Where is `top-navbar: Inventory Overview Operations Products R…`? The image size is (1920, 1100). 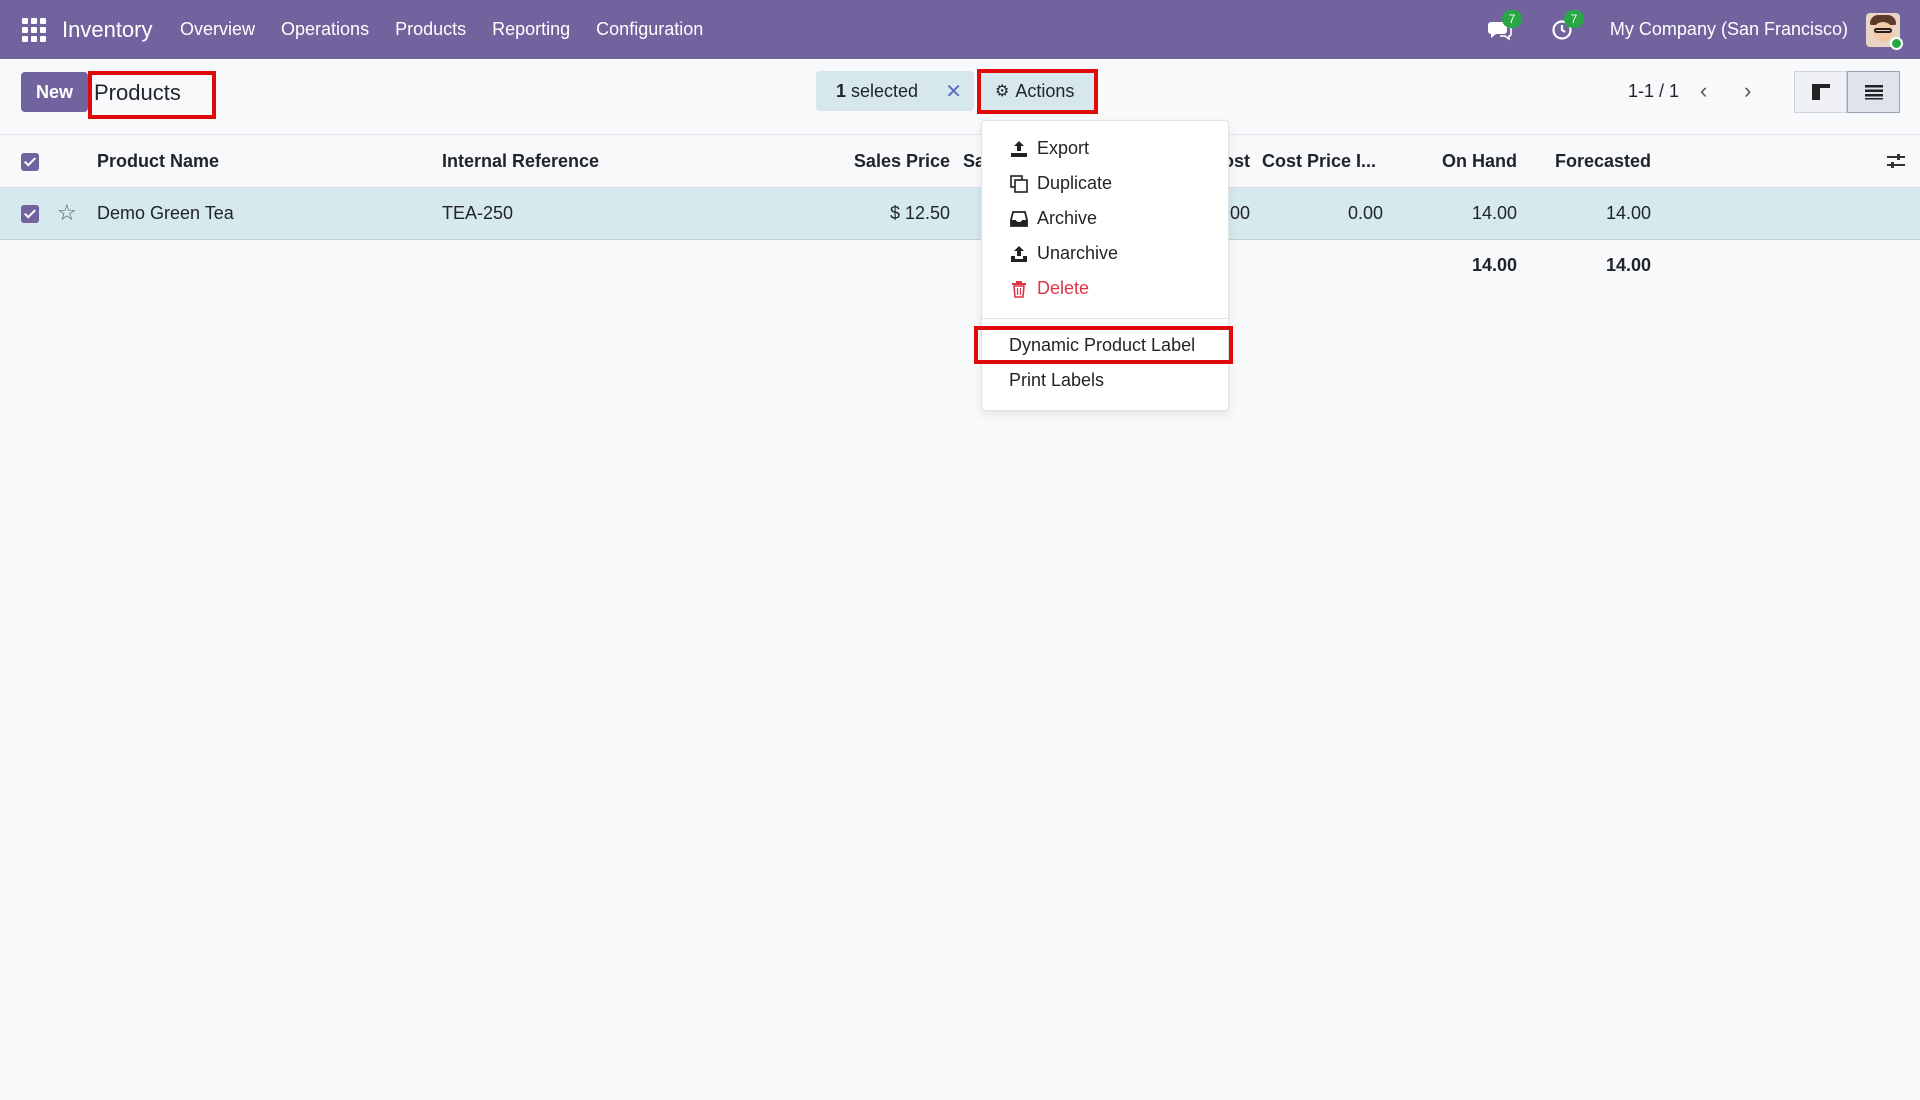 top-navbar: Inventory Overview Operations Products R… is located at coordinates (960, 29).